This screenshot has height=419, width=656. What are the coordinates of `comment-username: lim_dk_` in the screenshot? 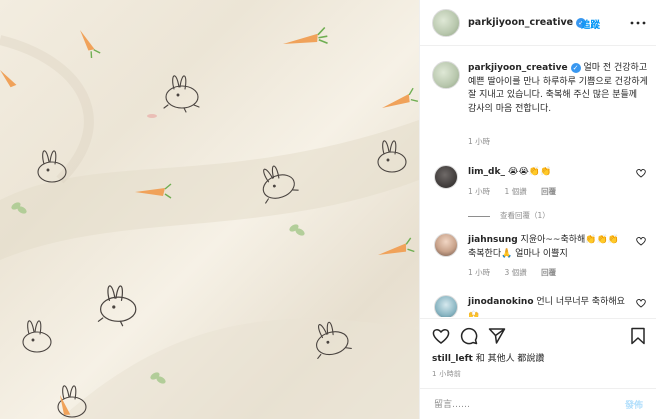 It's located at (486, 172).